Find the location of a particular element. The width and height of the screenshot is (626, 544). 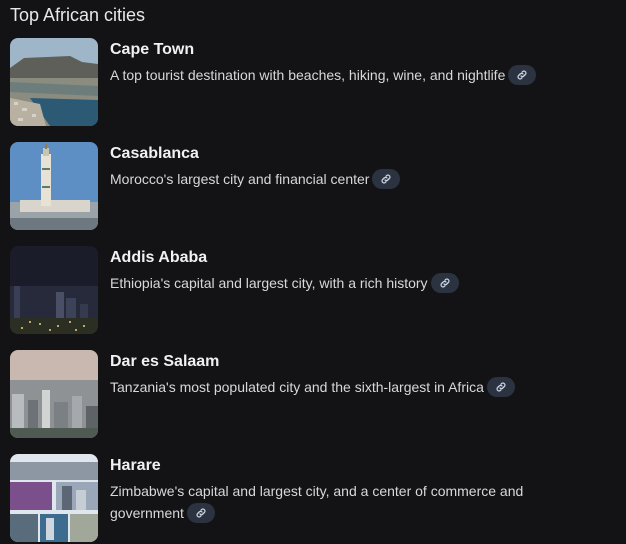

section-title: Top African cities is located at coordinates (78, 15).